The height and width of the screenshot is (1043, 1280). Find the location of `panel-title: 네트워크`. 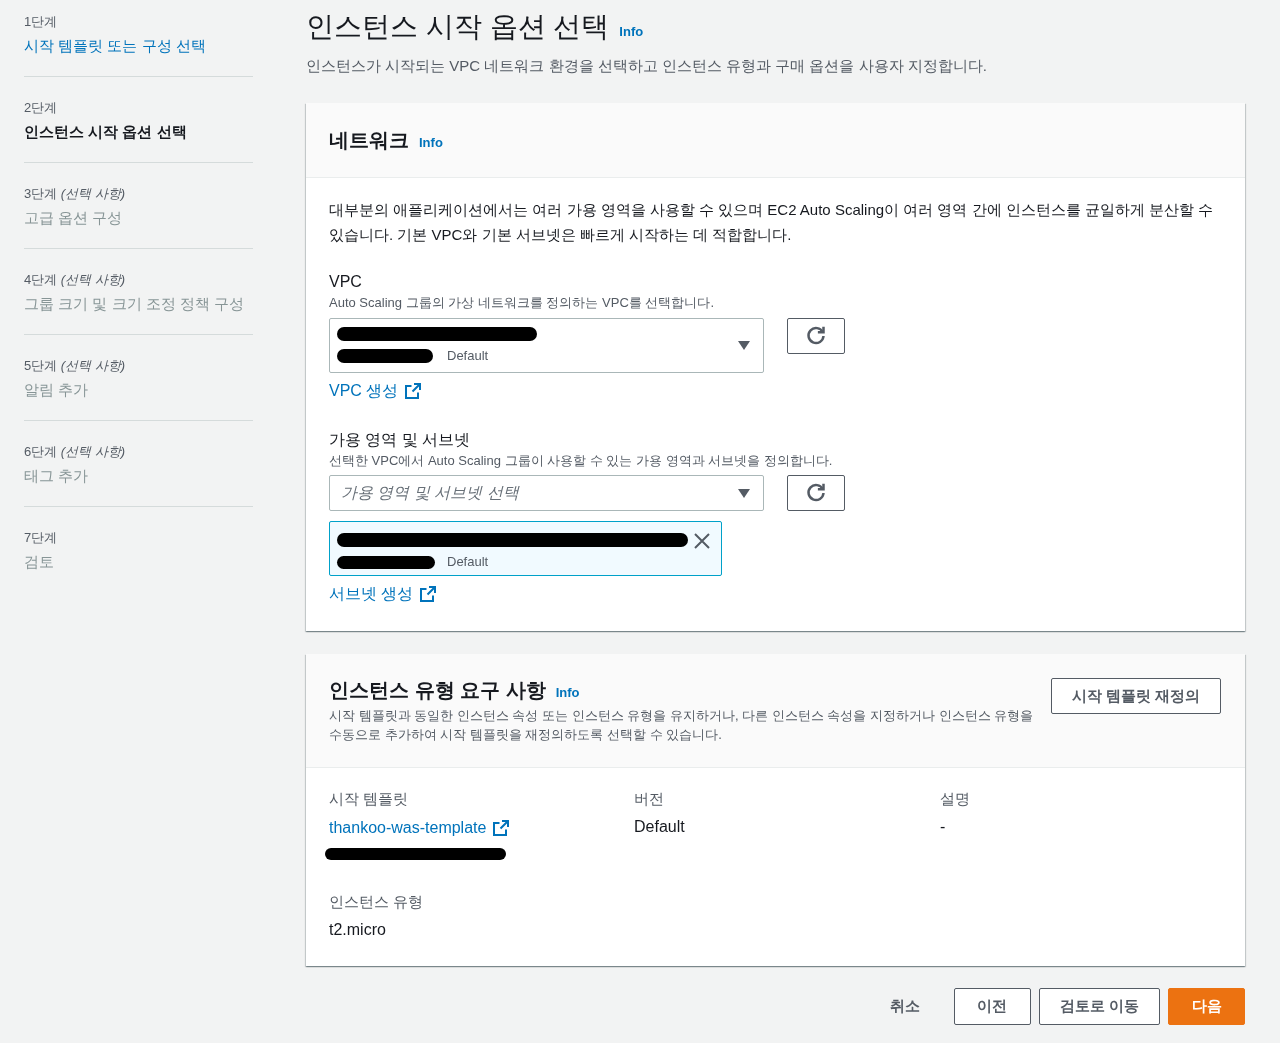

panel-title: 네트워크 is located at coordinates (369, 140).